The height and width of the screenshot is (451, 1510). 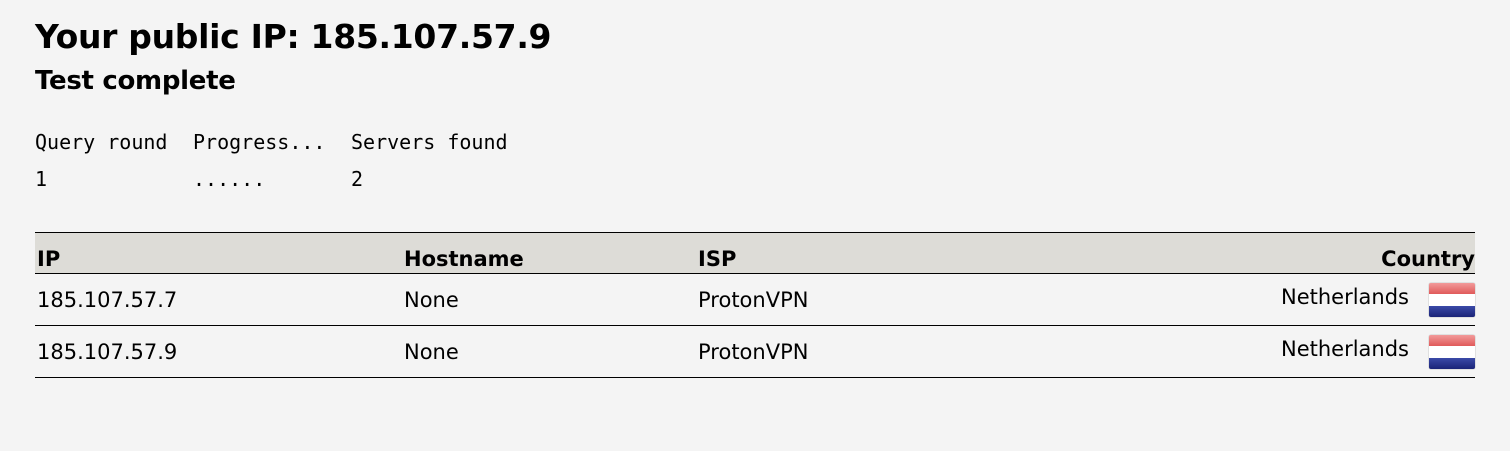 What do you see at coordinates (464, 259) in the screenshot?
I see `column-header-hostname: Hostname` at bounding box center [464, 259].